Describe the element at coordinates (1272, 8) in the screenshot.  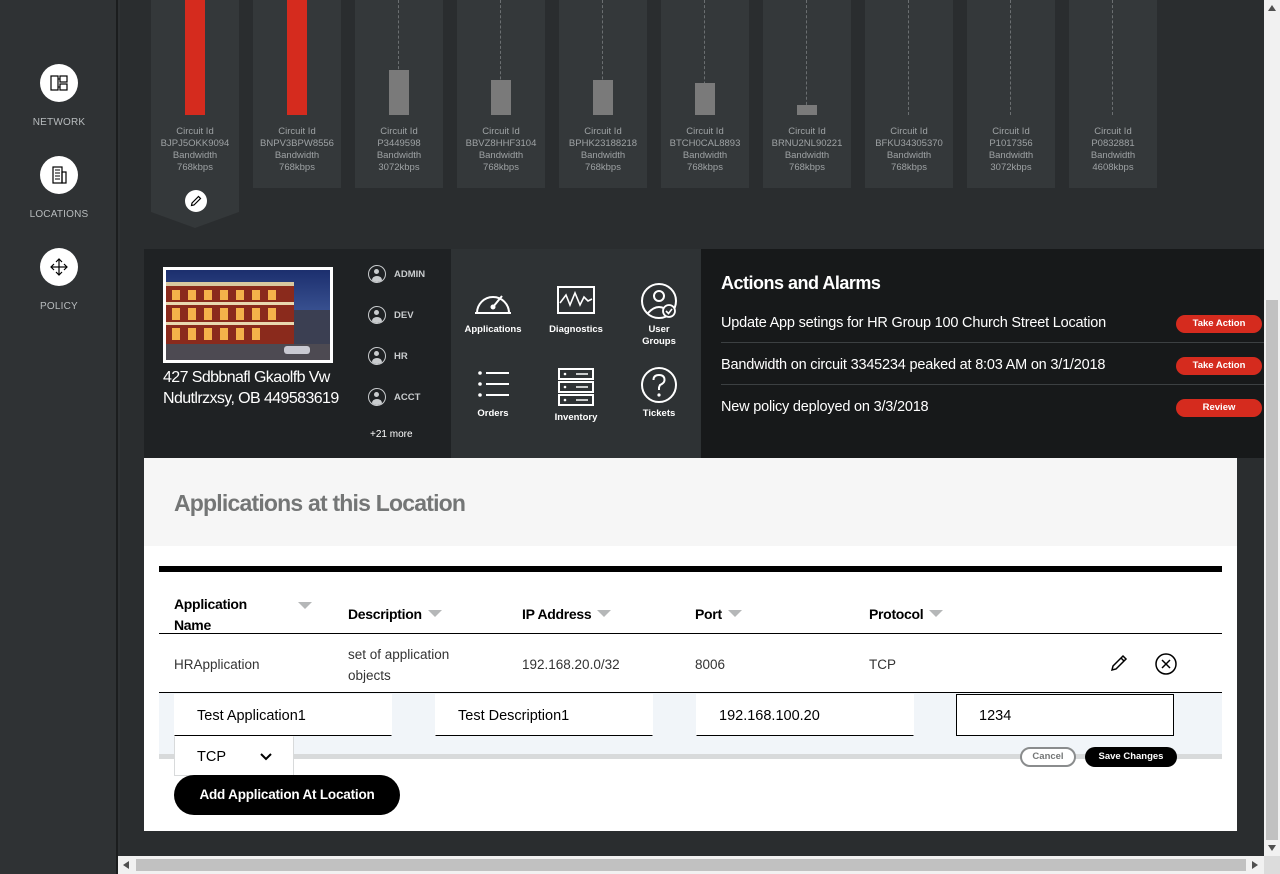
I see `scroll-up-arrow-icon` at that location.